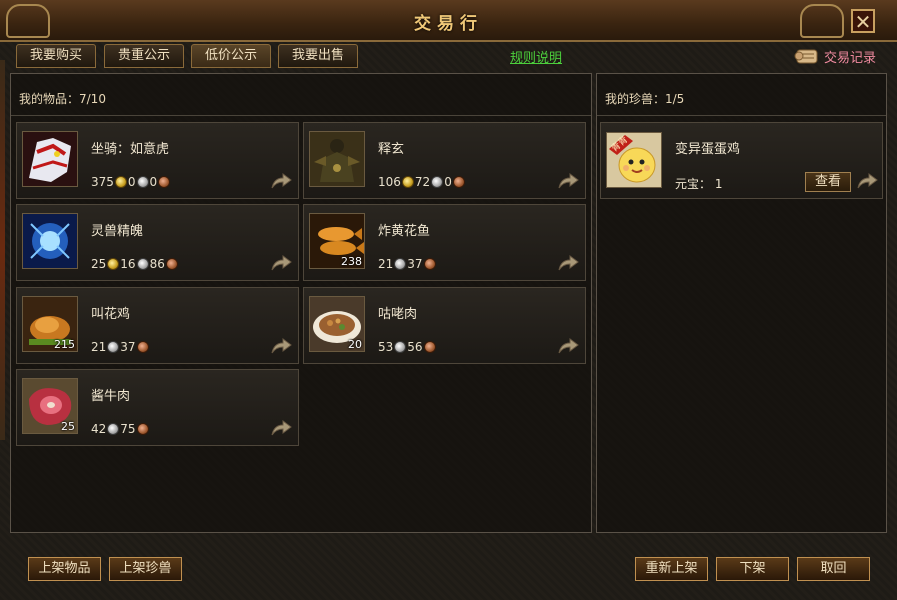  I want to click on item-quantity: 238, so click(351, 261).